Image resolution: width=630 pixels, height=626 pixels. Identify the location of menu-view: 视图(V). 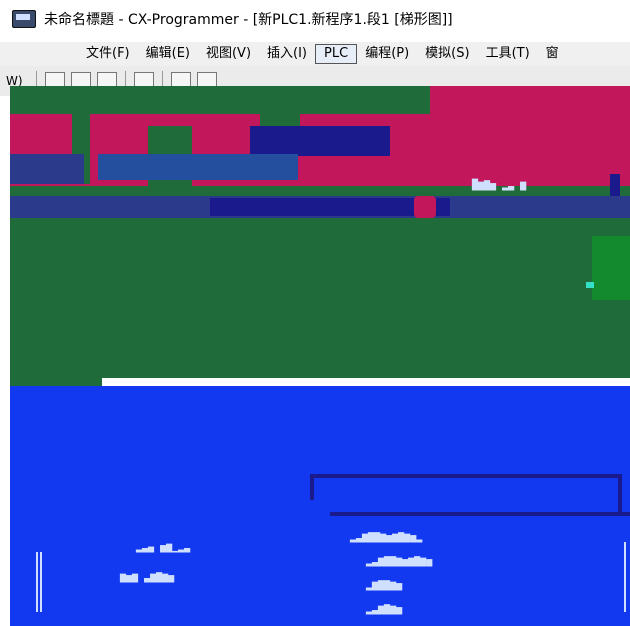
(228, 54).